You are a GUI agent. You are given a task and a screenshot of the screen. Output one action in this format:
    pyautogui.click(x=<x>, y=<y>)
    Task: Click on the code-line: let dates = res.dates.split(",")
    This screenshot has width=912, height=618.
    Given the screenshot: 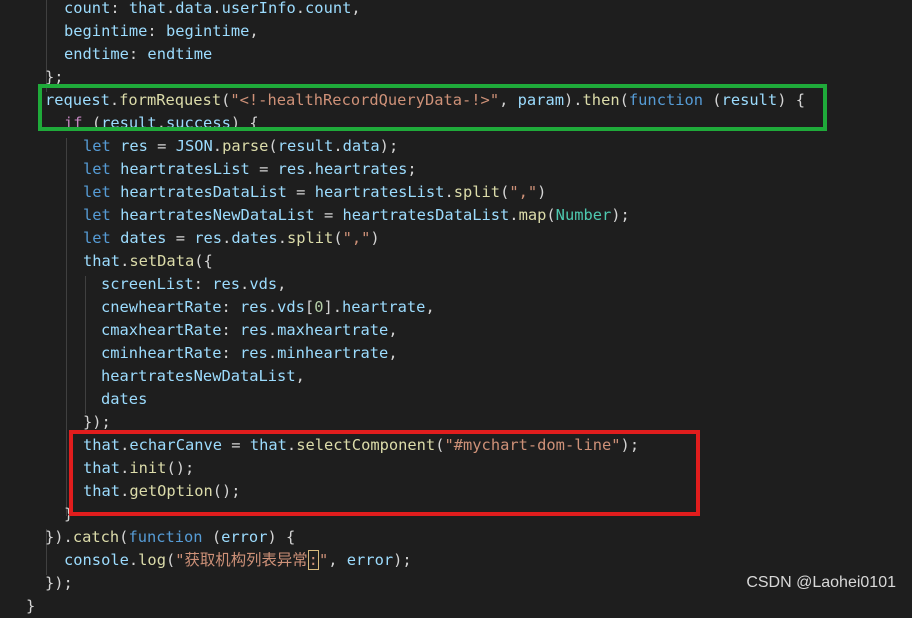 What is the action you would take?
    pyautogui.click(x=231, y=238)
    